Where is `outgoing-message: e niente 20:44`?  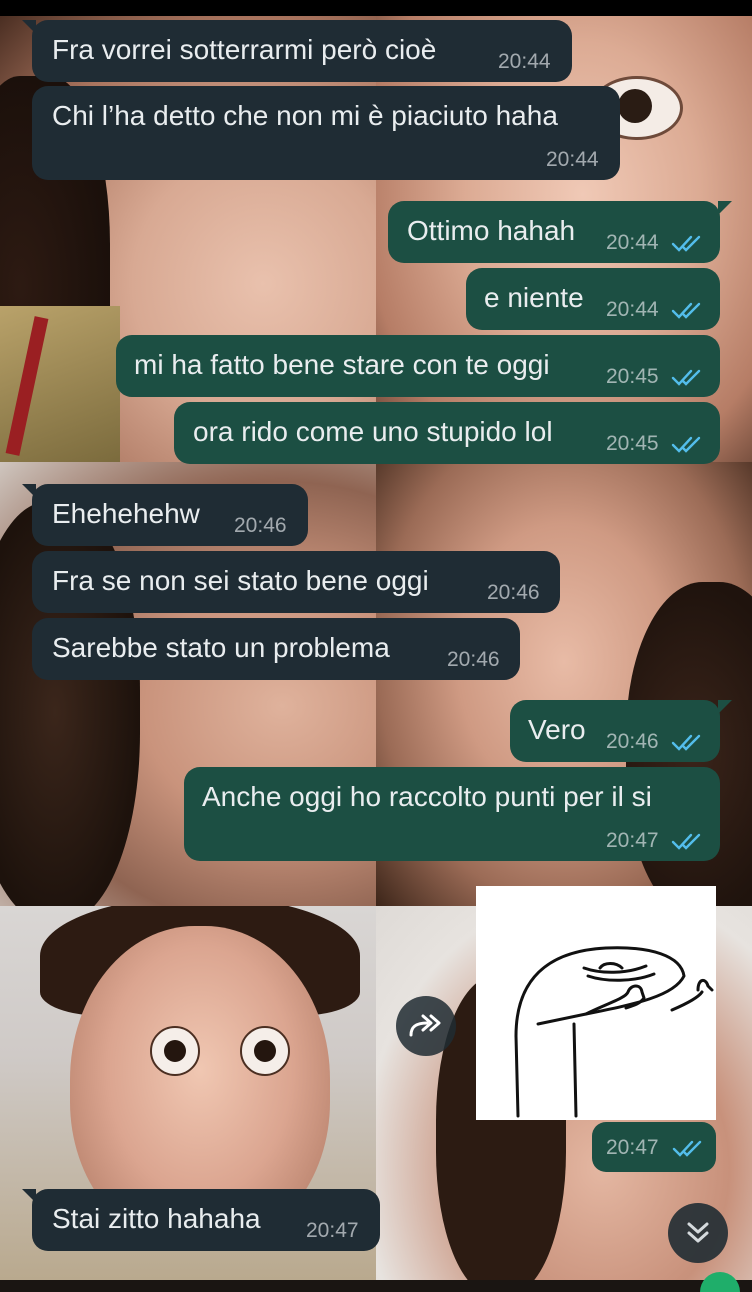
outgoing-message: e niente 20:44 is located at coordinates (593, 299).